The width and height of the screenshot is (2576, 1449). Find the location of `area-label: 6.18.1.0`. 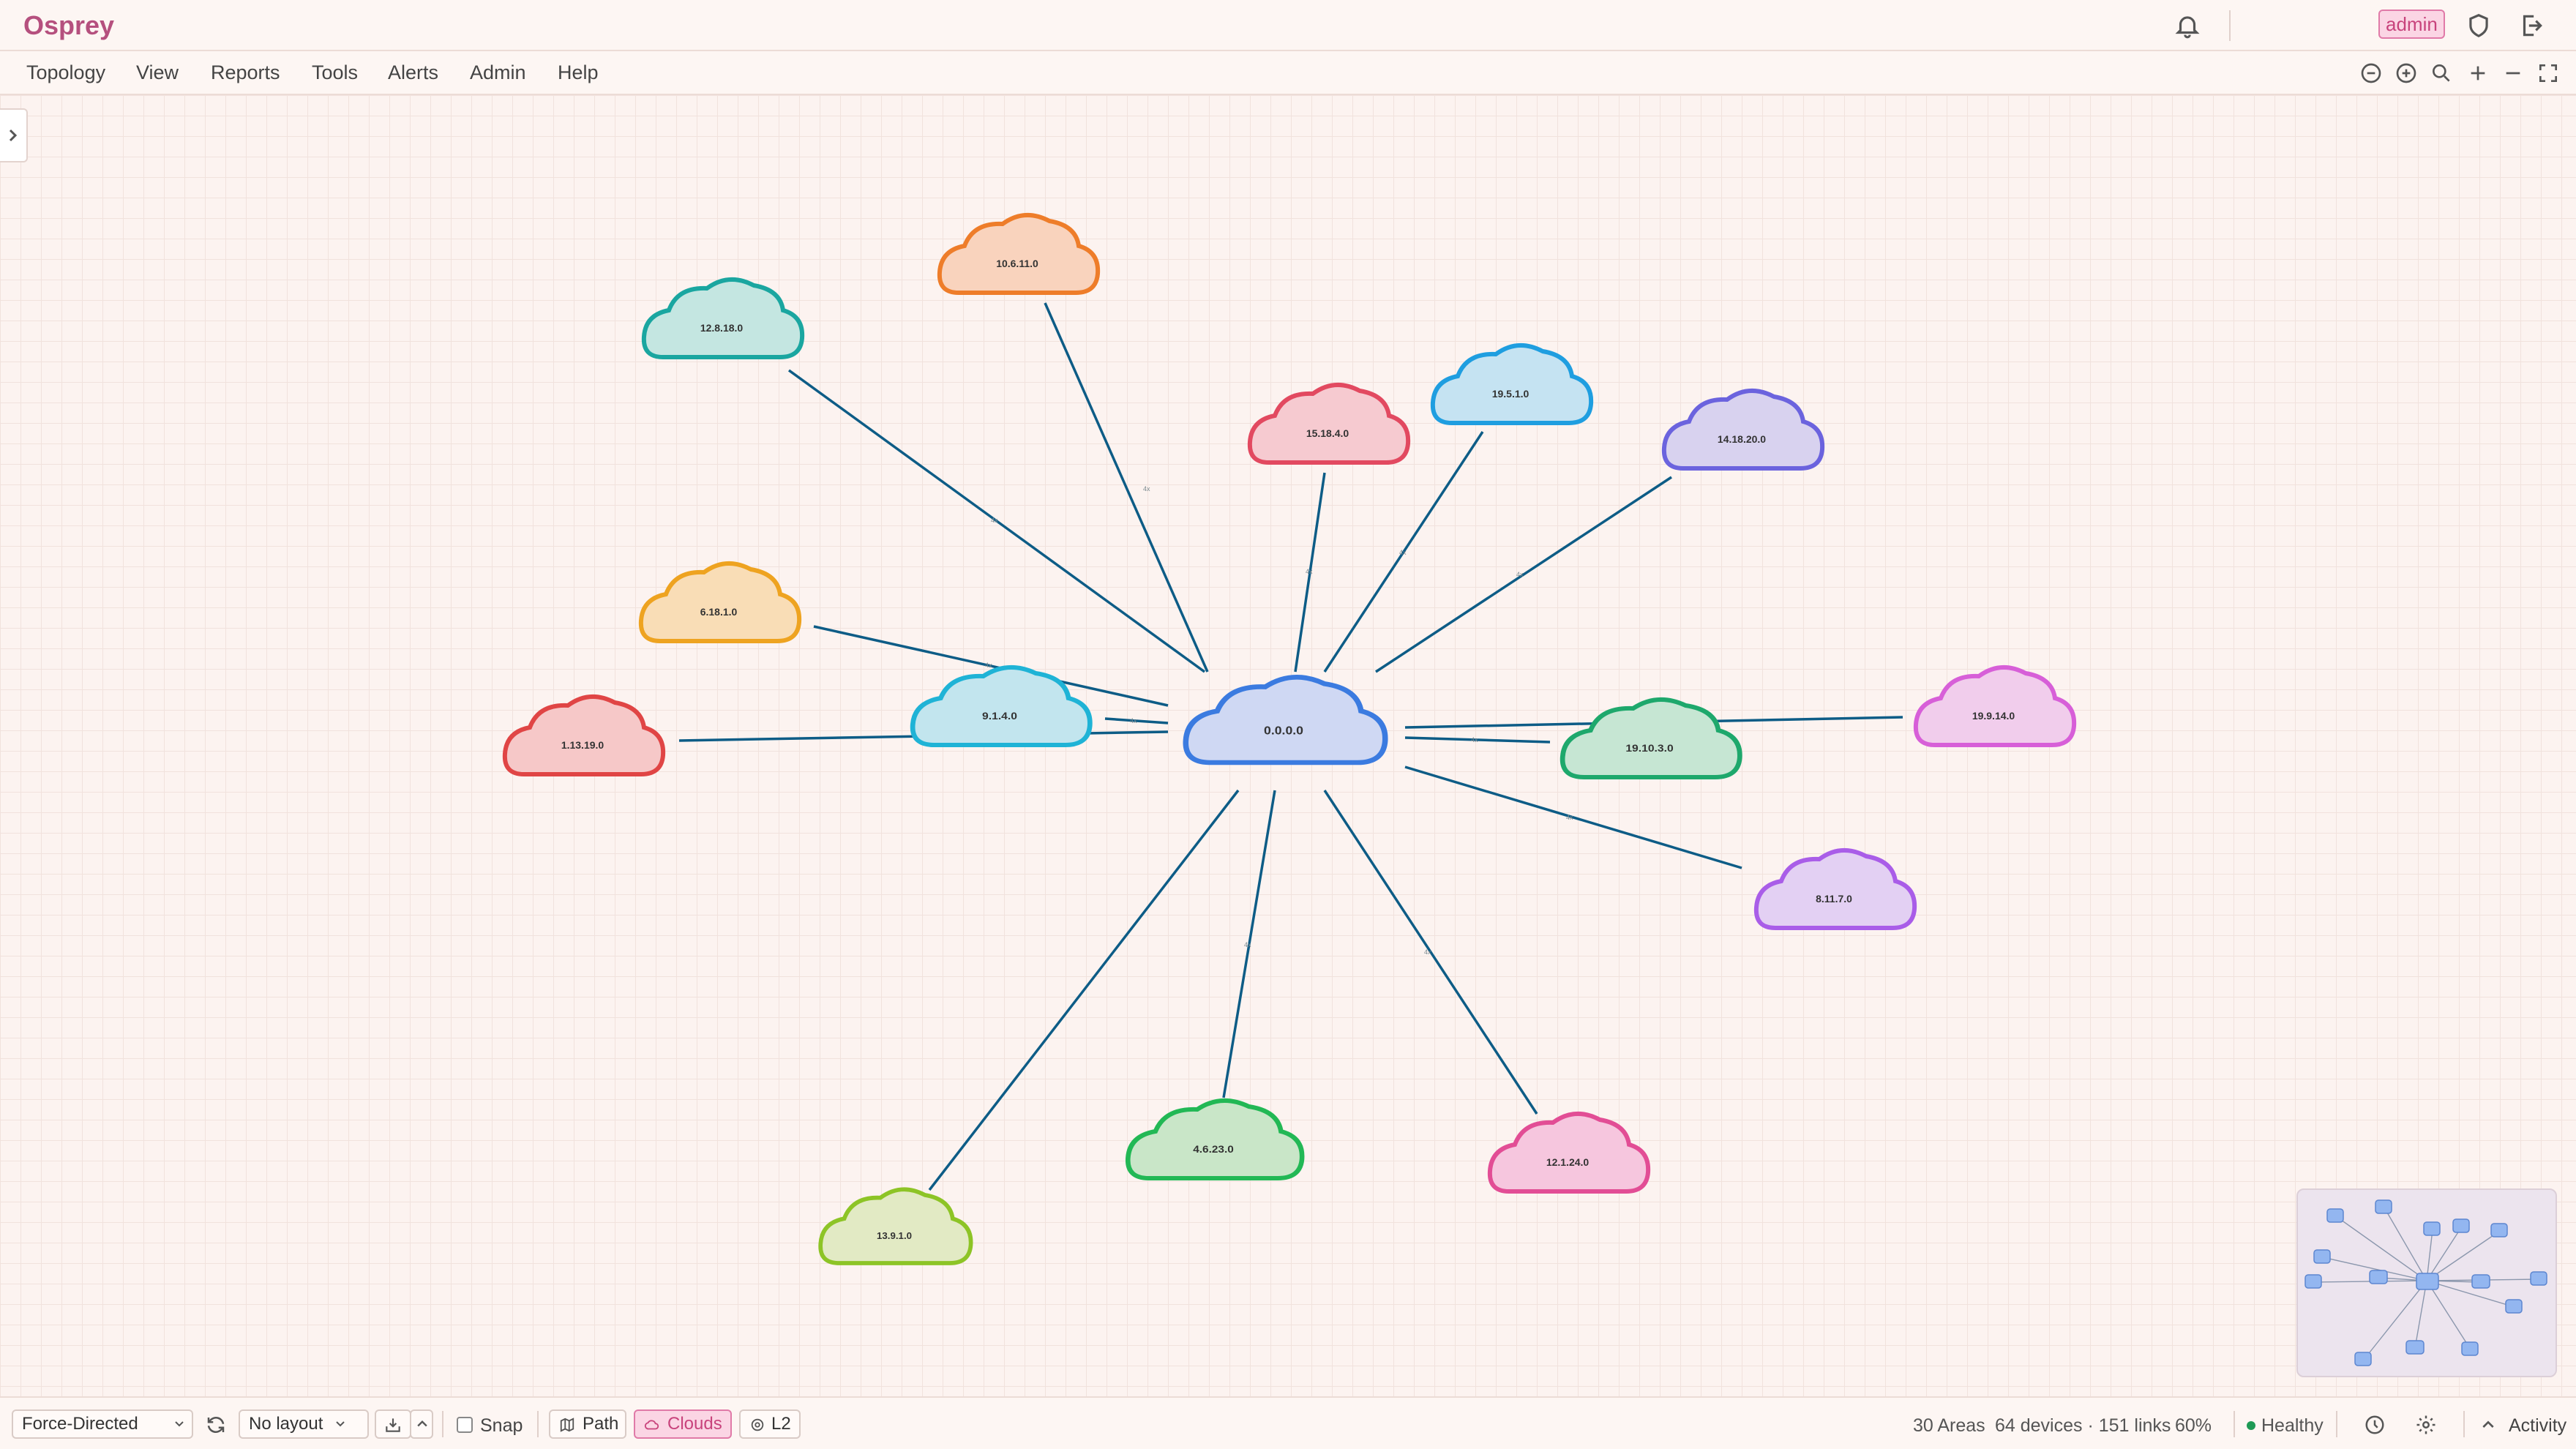

area-label: 6.18.1.0 is located at coordinates (719, 612).